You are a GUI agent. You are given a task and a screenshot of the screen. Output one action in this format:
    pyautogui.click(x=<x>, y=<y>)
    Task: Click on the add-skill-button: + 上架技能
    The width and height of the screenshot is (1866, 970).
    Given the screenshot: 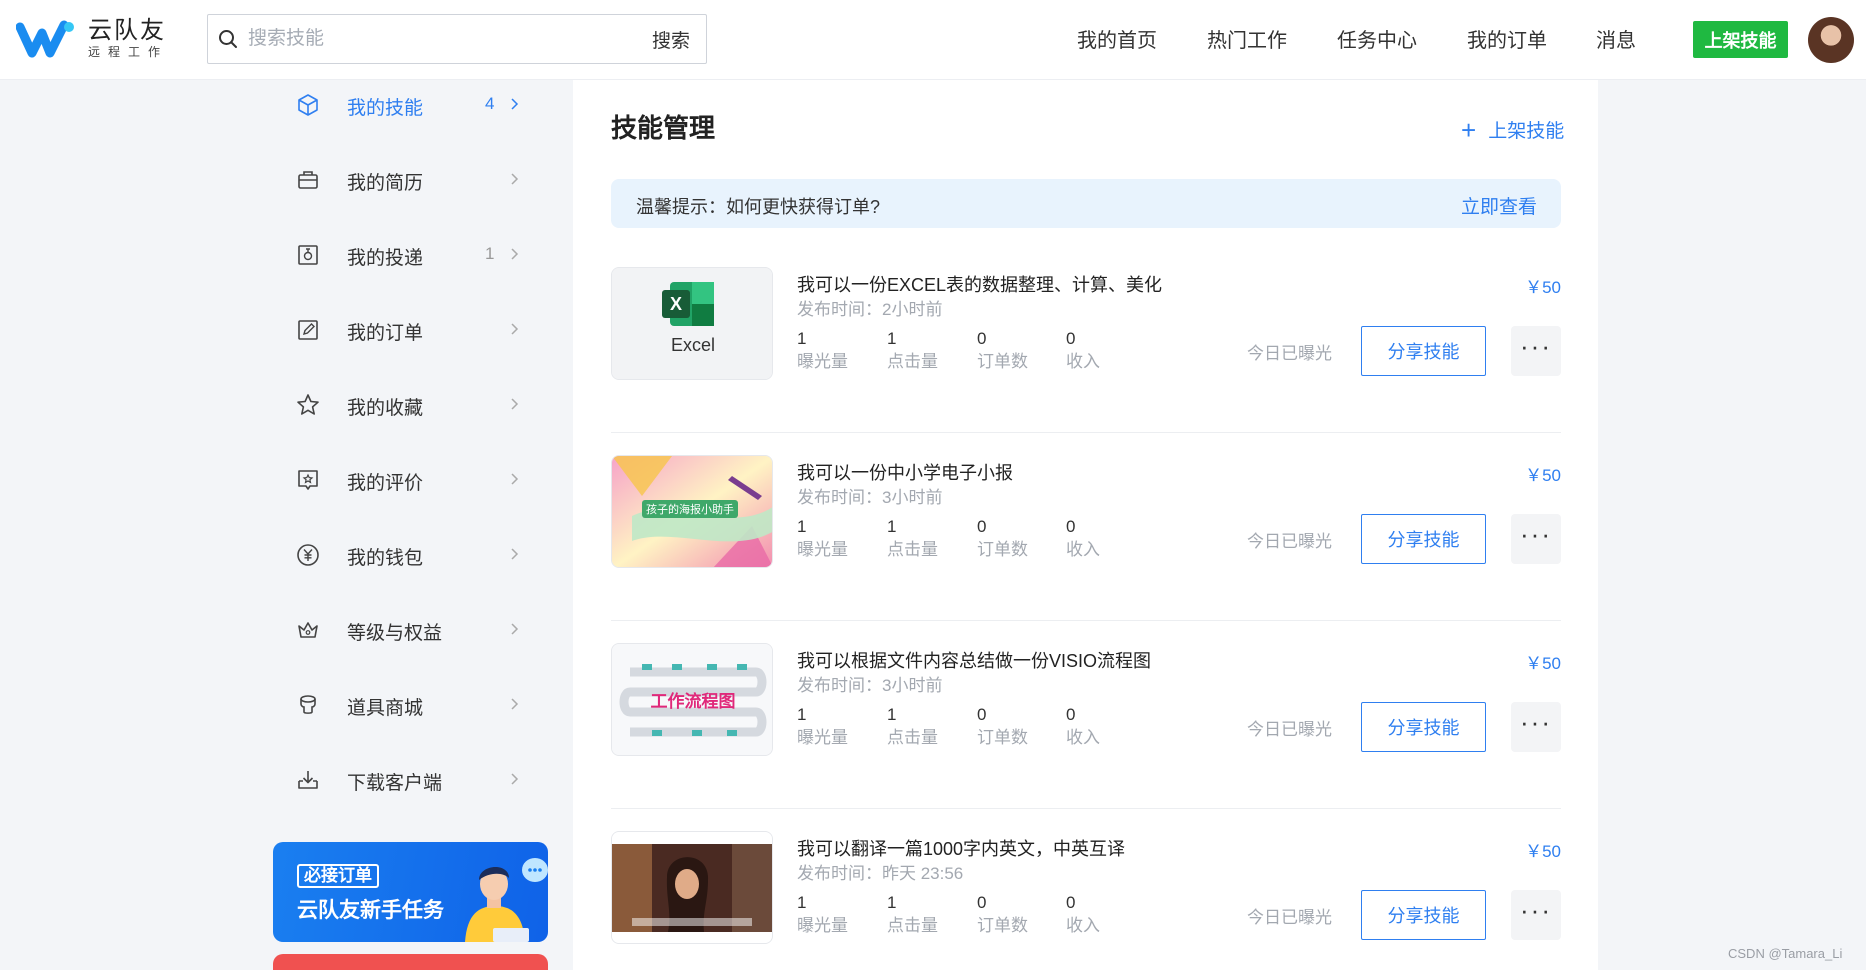 What is the action you would take?
    pyautogui.click(x=1512, y=129)
    